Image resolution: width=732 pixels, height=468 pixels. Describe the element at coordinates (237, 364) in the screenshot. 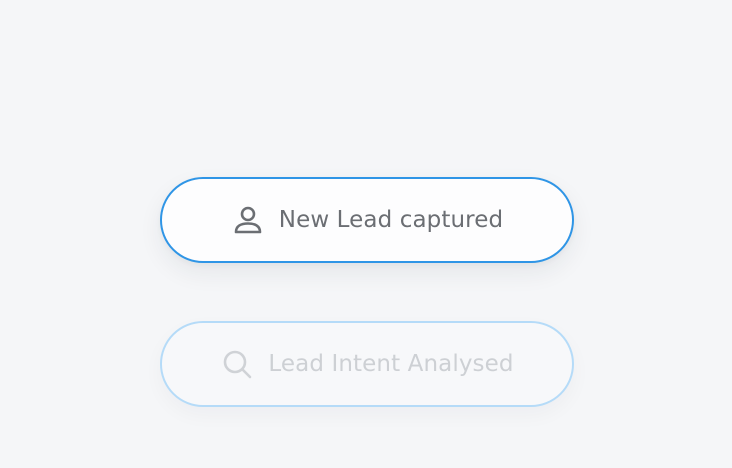

I see `search-icon` at that location.